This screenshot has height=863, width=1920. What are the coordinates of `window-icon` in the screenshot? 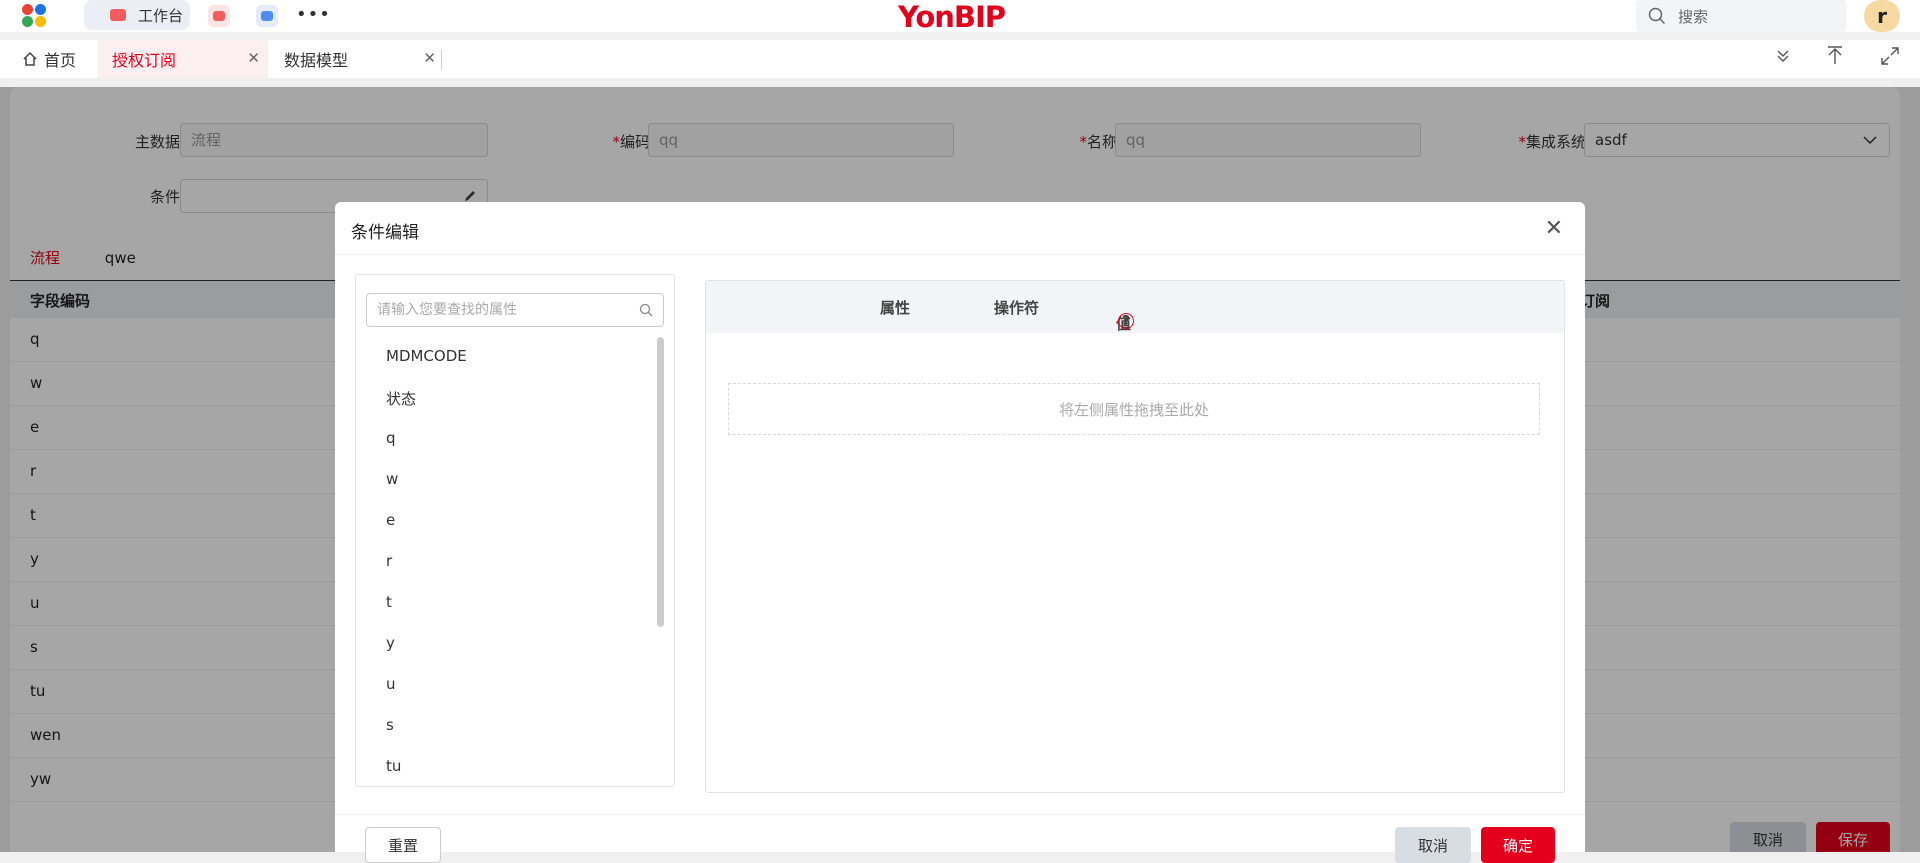 It's located at (267, 16).